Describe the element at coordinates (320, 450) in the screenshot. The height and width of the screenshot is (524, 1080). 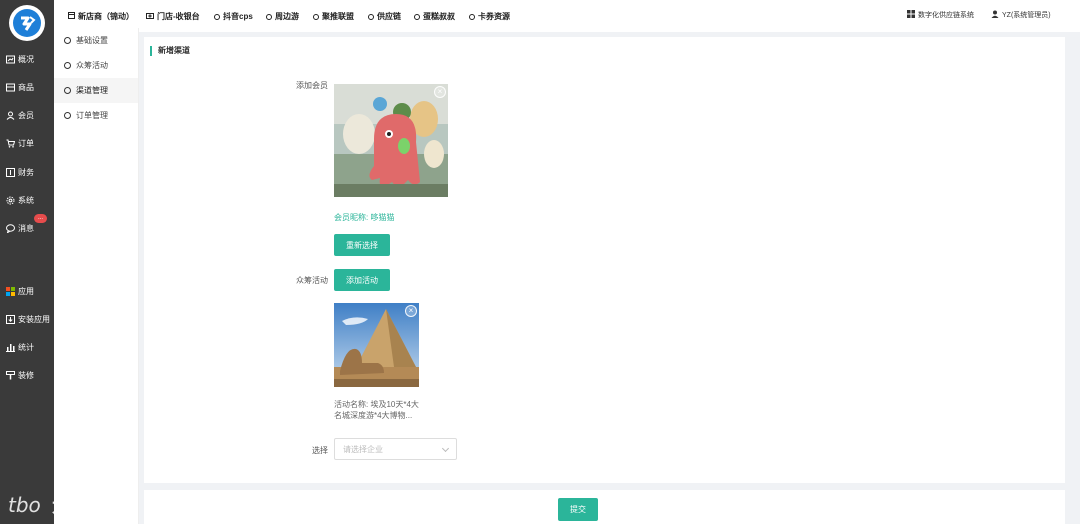
I see `select-label: 选择` at that location.